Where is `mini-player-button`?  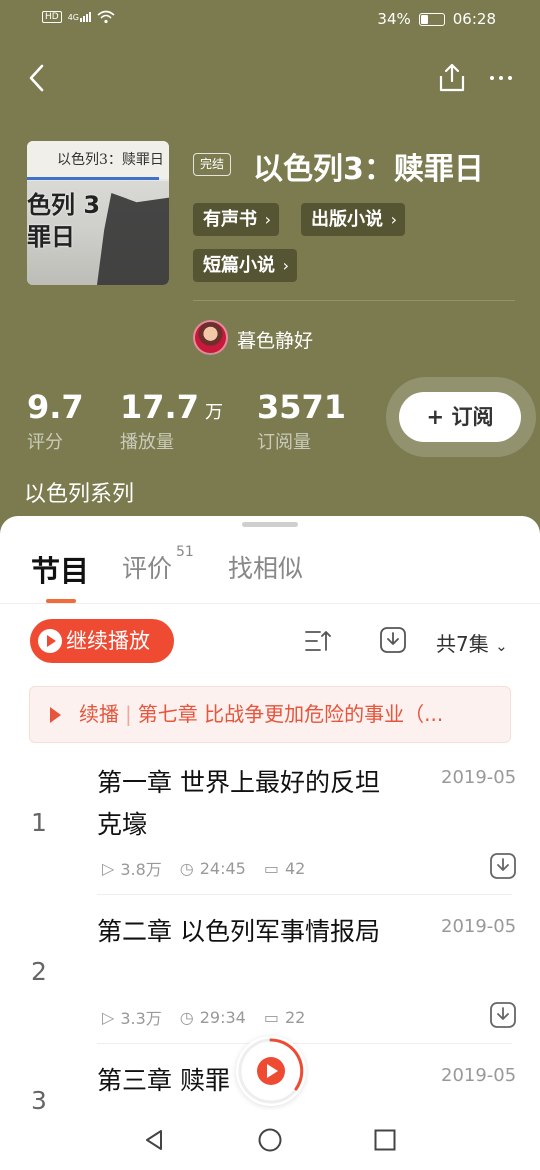
mini-player-button is located at coordinates (271, 1071).